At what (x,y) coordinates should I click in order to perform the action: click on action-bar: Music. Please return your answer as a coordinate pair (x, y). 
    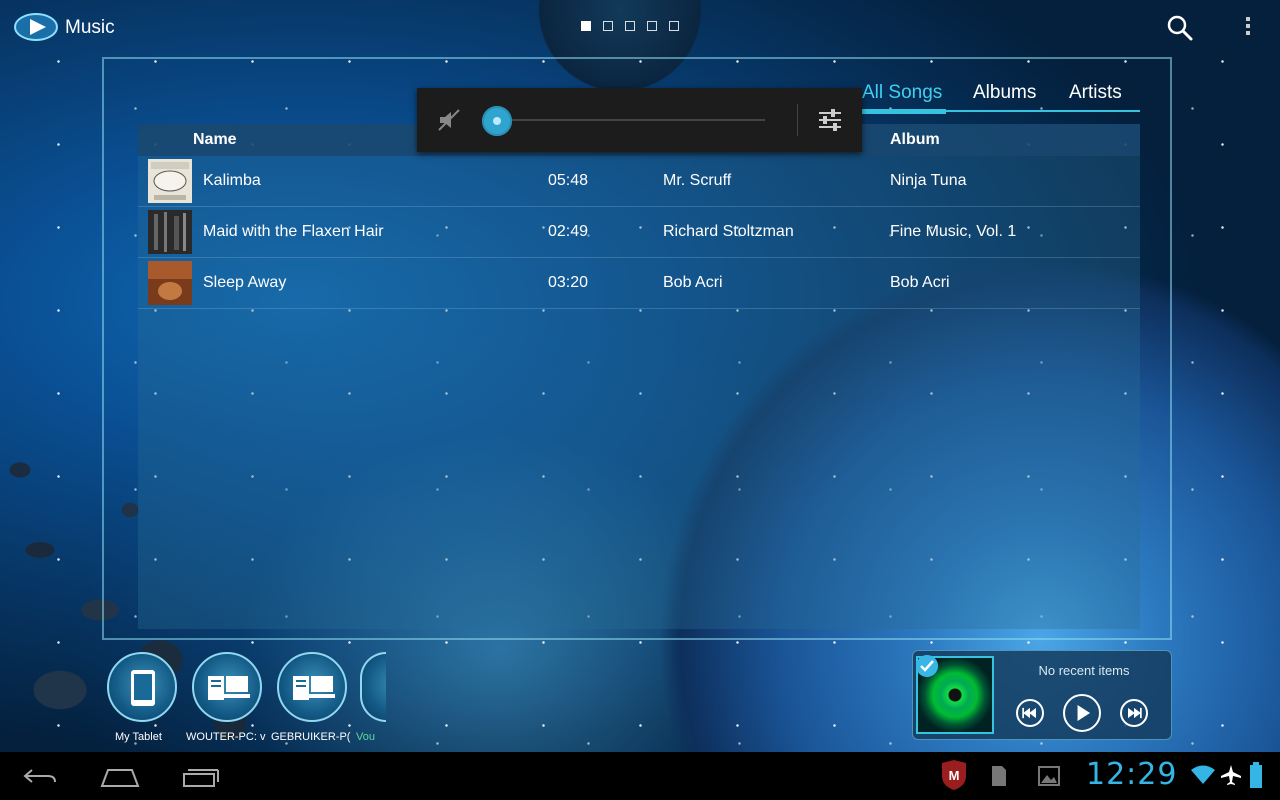
    Looking at the image, I should click on (640, 28).